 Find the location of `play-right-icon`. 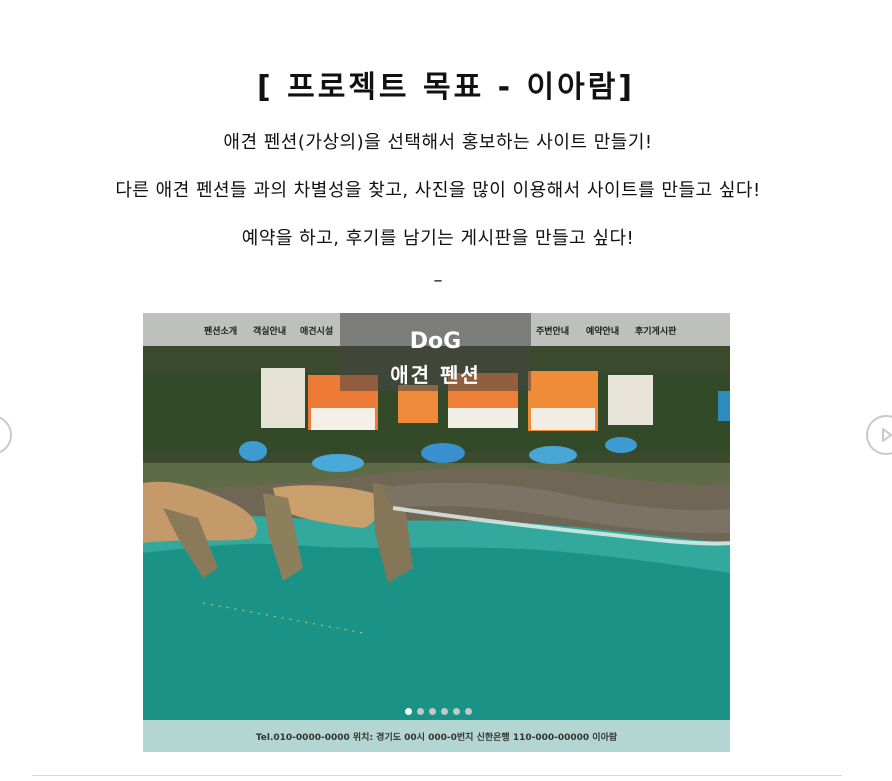

play-right-icon is located at coordinates (887, 435).